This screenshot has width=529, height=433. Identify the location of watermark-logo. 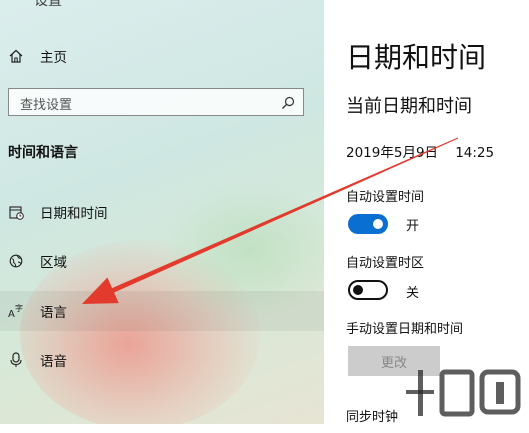
(464, 392).